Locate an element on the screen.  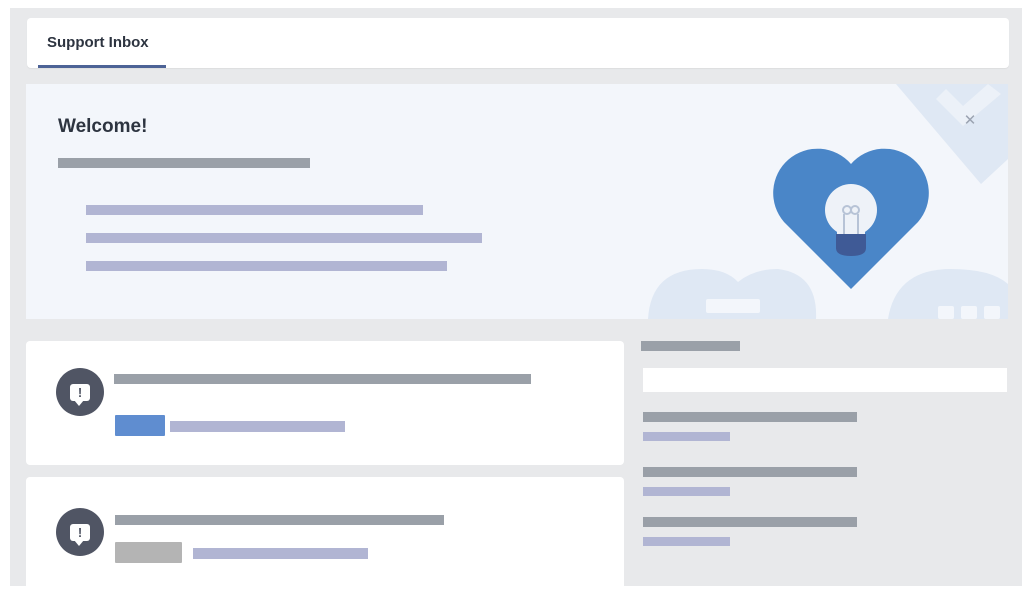
banner-decoration is located at coordinates (828, 201).